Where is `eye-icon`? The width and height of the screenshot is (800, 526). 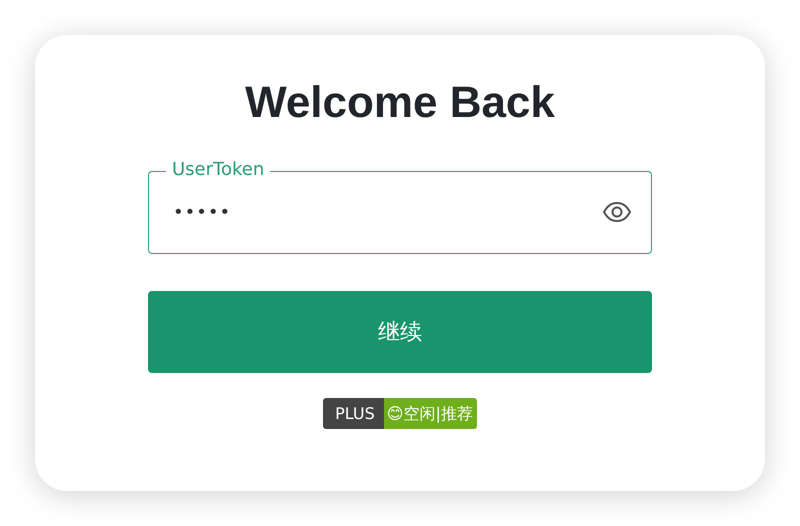
eye-icon is located at coordinates (617, 212).